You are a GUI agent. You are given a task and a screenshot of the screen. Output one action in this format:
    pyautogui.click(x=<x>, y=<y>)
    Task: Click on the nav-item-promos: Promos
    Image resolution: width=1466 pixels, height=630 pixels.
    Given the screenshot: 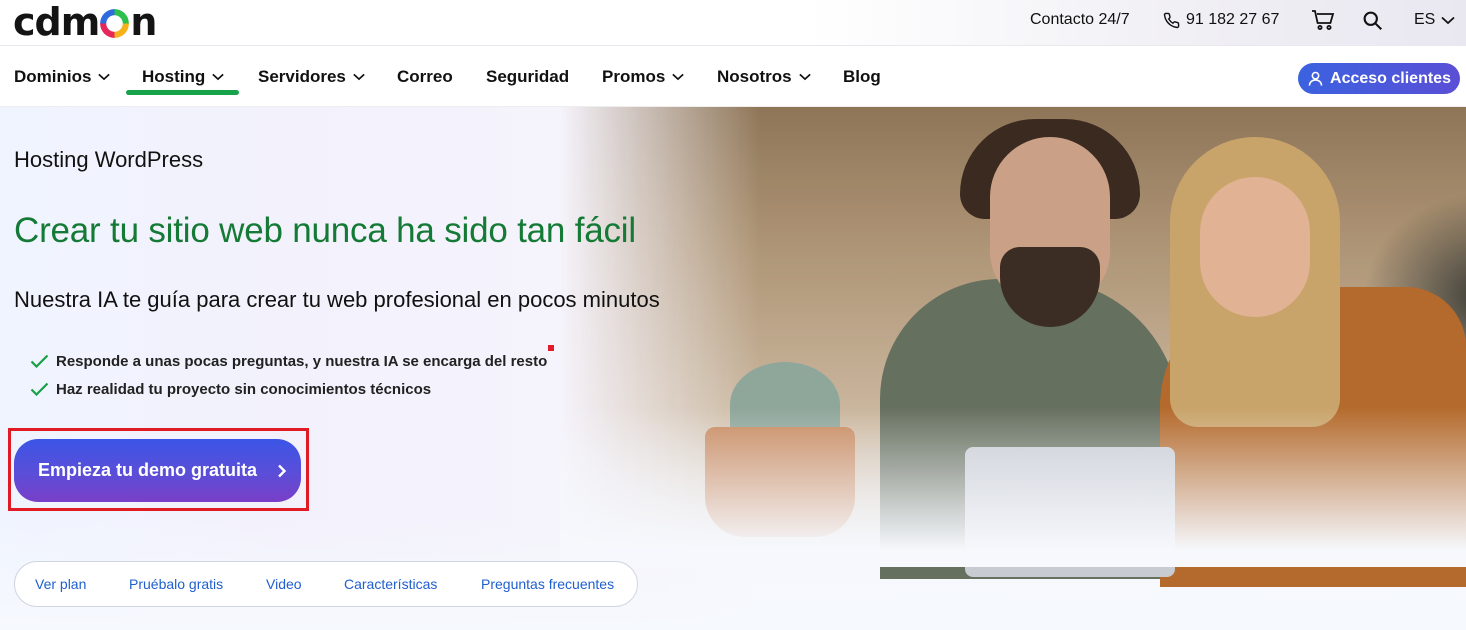 What is the action you would take?
    pyautogui.click(x=643, y=76)
    